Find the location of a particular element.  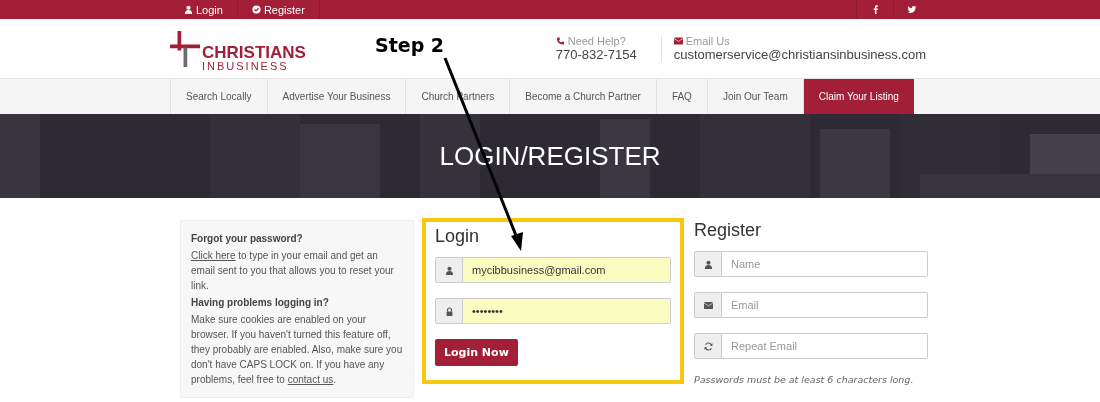

input-field: •••••••• is located at coordinates (567, 311).